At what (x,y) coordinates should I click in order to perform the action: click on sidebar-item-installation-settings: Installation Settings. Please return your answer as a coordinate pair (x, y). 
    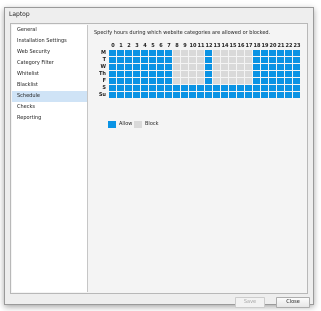
    Looking at the image, I should click on (49, 41).